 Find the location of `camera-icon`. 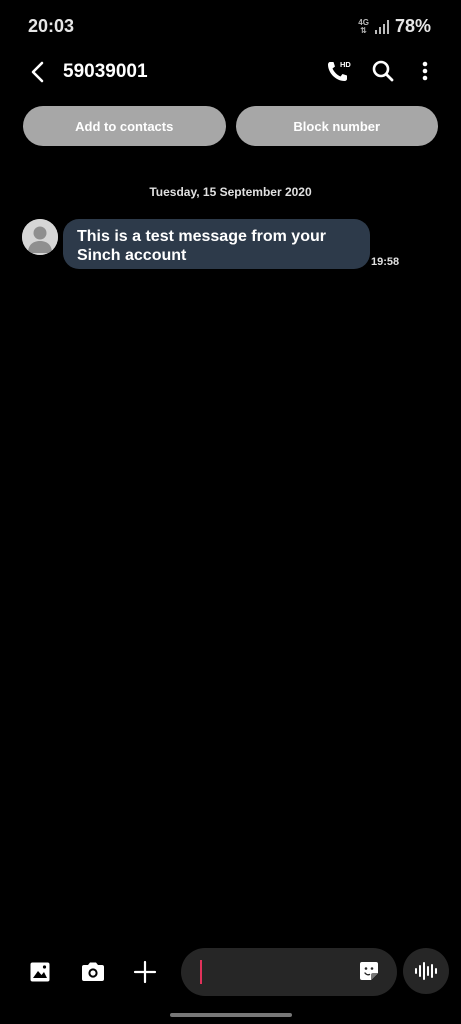

camera-icon is located at coordinates (93, 971).